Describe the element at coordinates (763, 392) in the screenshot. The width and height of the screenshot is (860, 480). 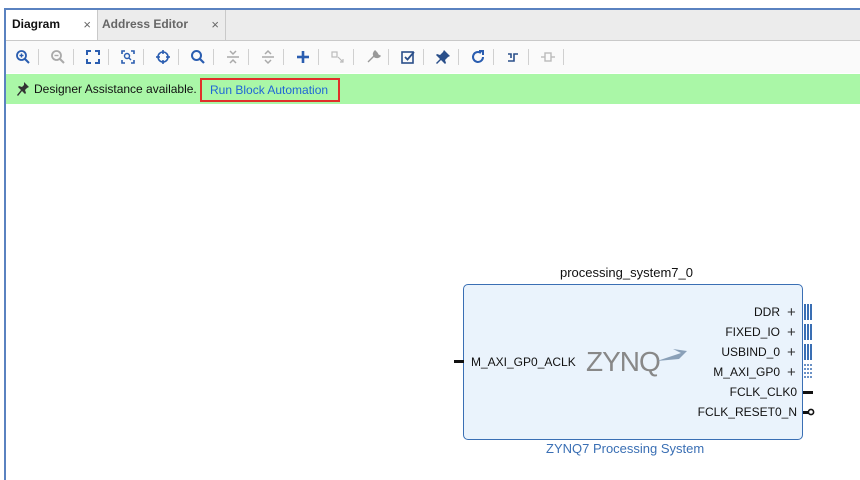
I see `port-fclk-clk0: FCLK_CLK0` at that location.